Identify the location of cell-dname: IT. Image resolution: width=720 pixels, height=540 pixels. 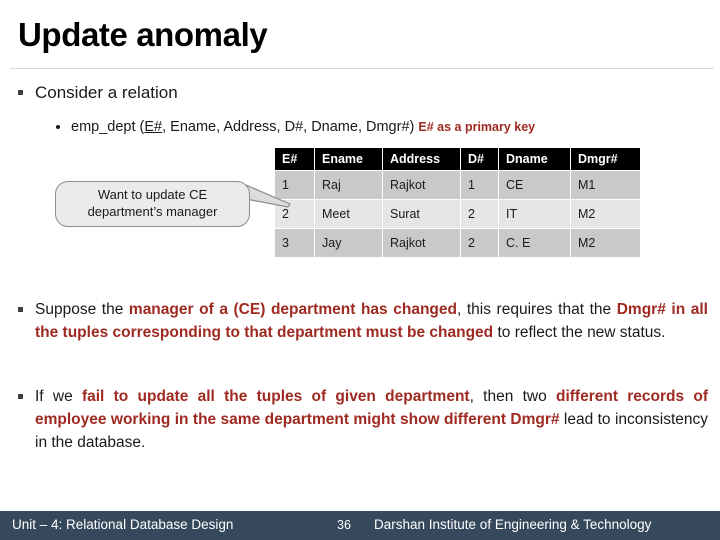
(534, 214).